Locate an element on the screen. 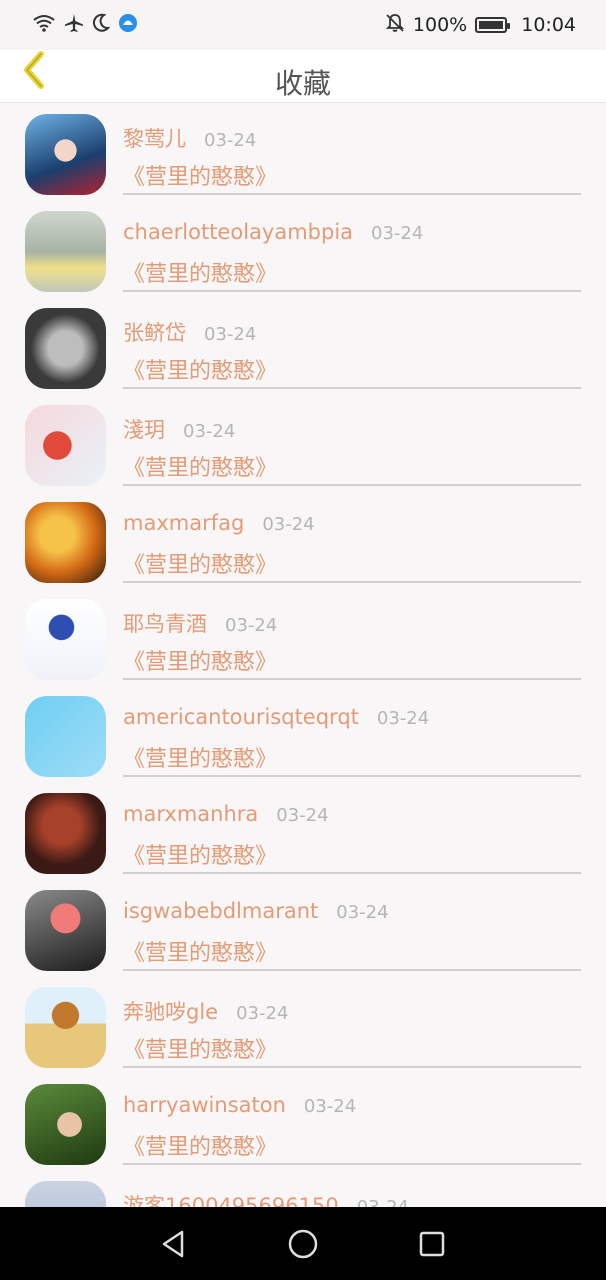  user-name: 奔驰哕gle is located at coordinates (170, 1011).